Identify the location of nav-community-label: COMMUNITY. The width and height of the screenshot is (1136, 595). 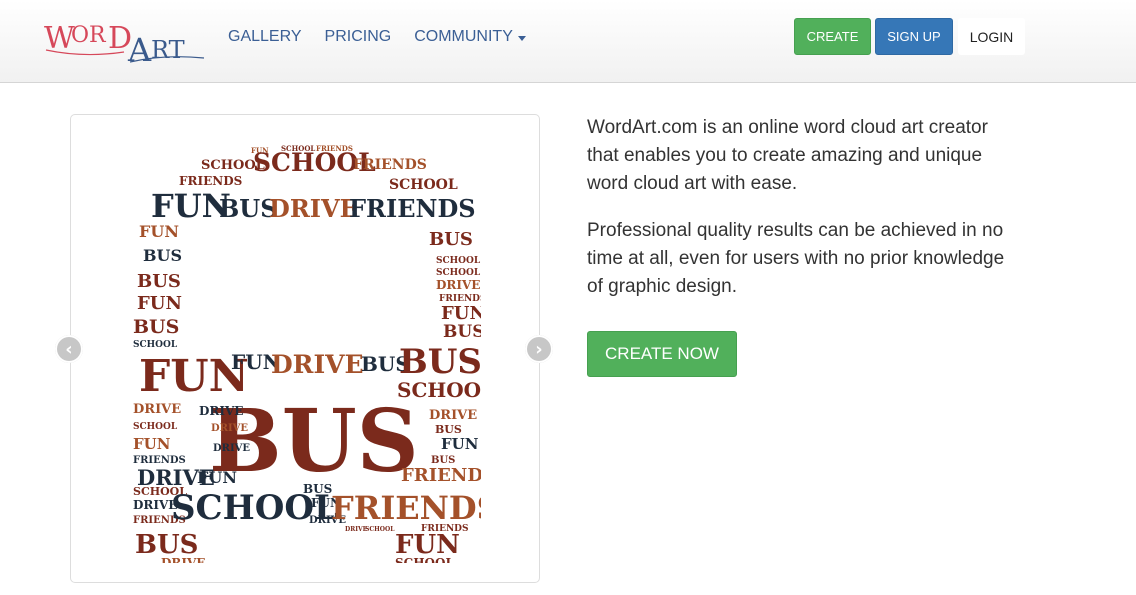
(463, 36).